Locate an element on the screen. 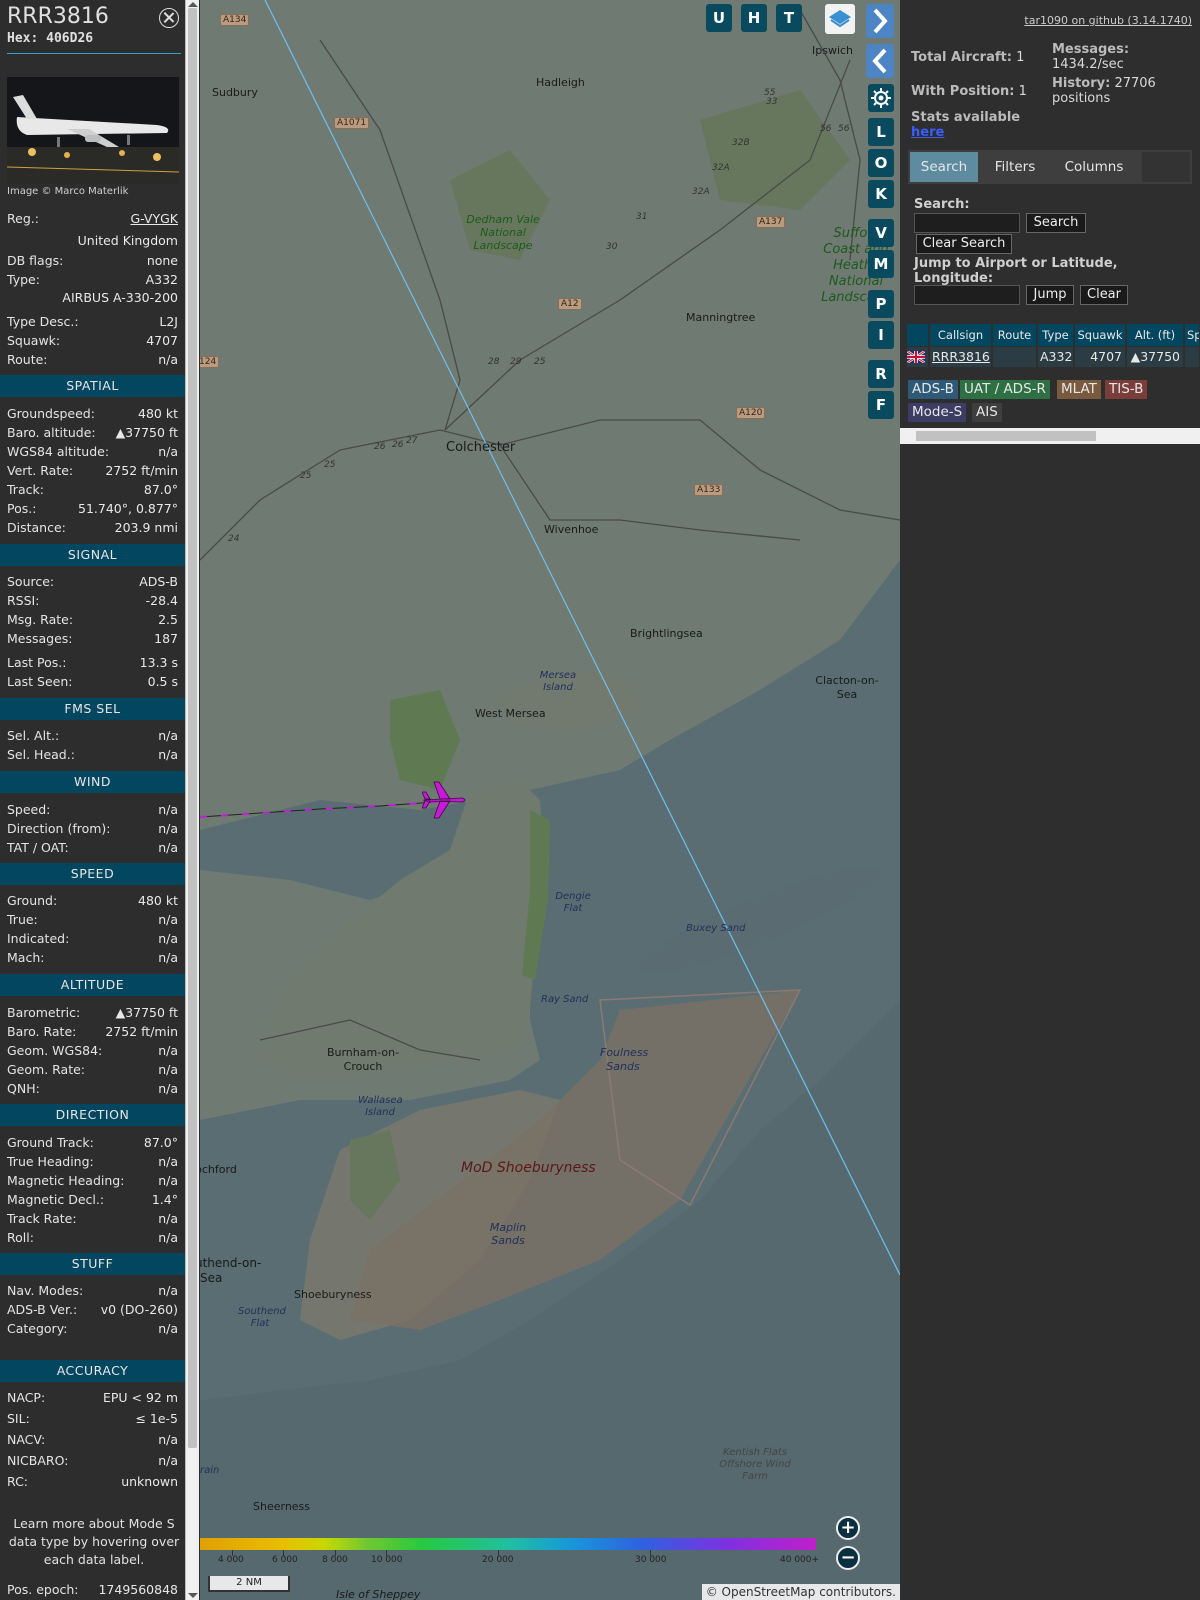 The image size is (1200, 1600). info-row-label: Msg. Rate: is located at coordinates (40, 619).